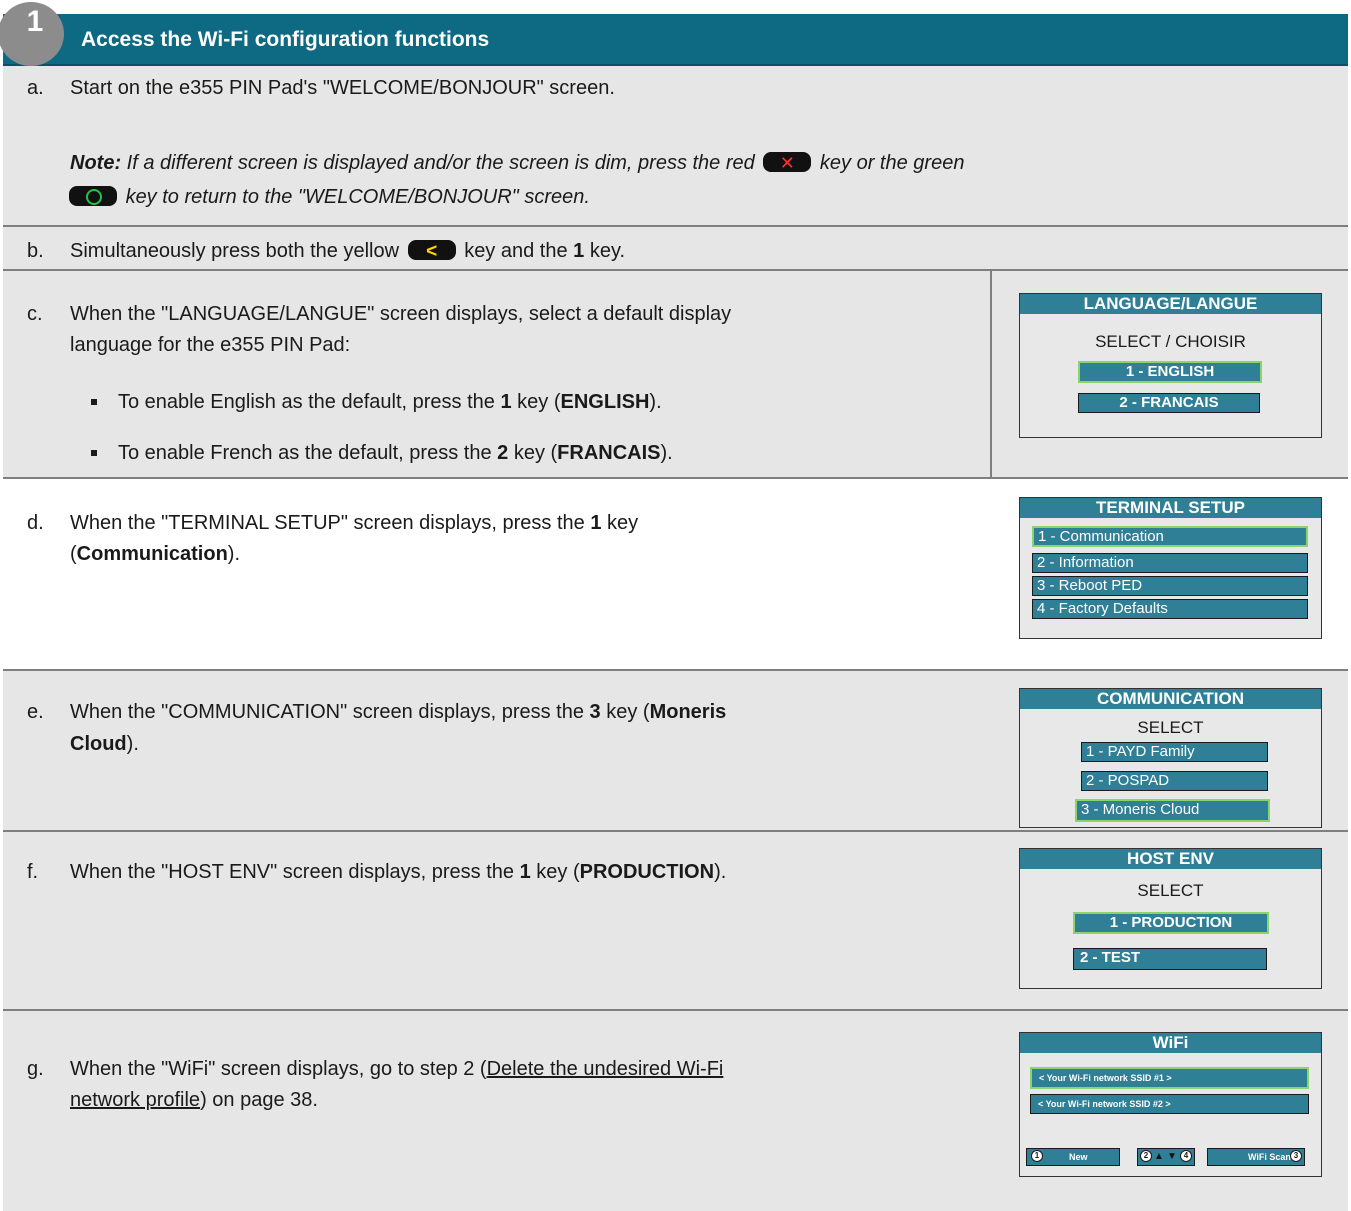  What do you see at coordinates (1170, 859) in the screenshot?
I see `host-env-screen-title: HOST ENV` at bounding box center [1170, 859].